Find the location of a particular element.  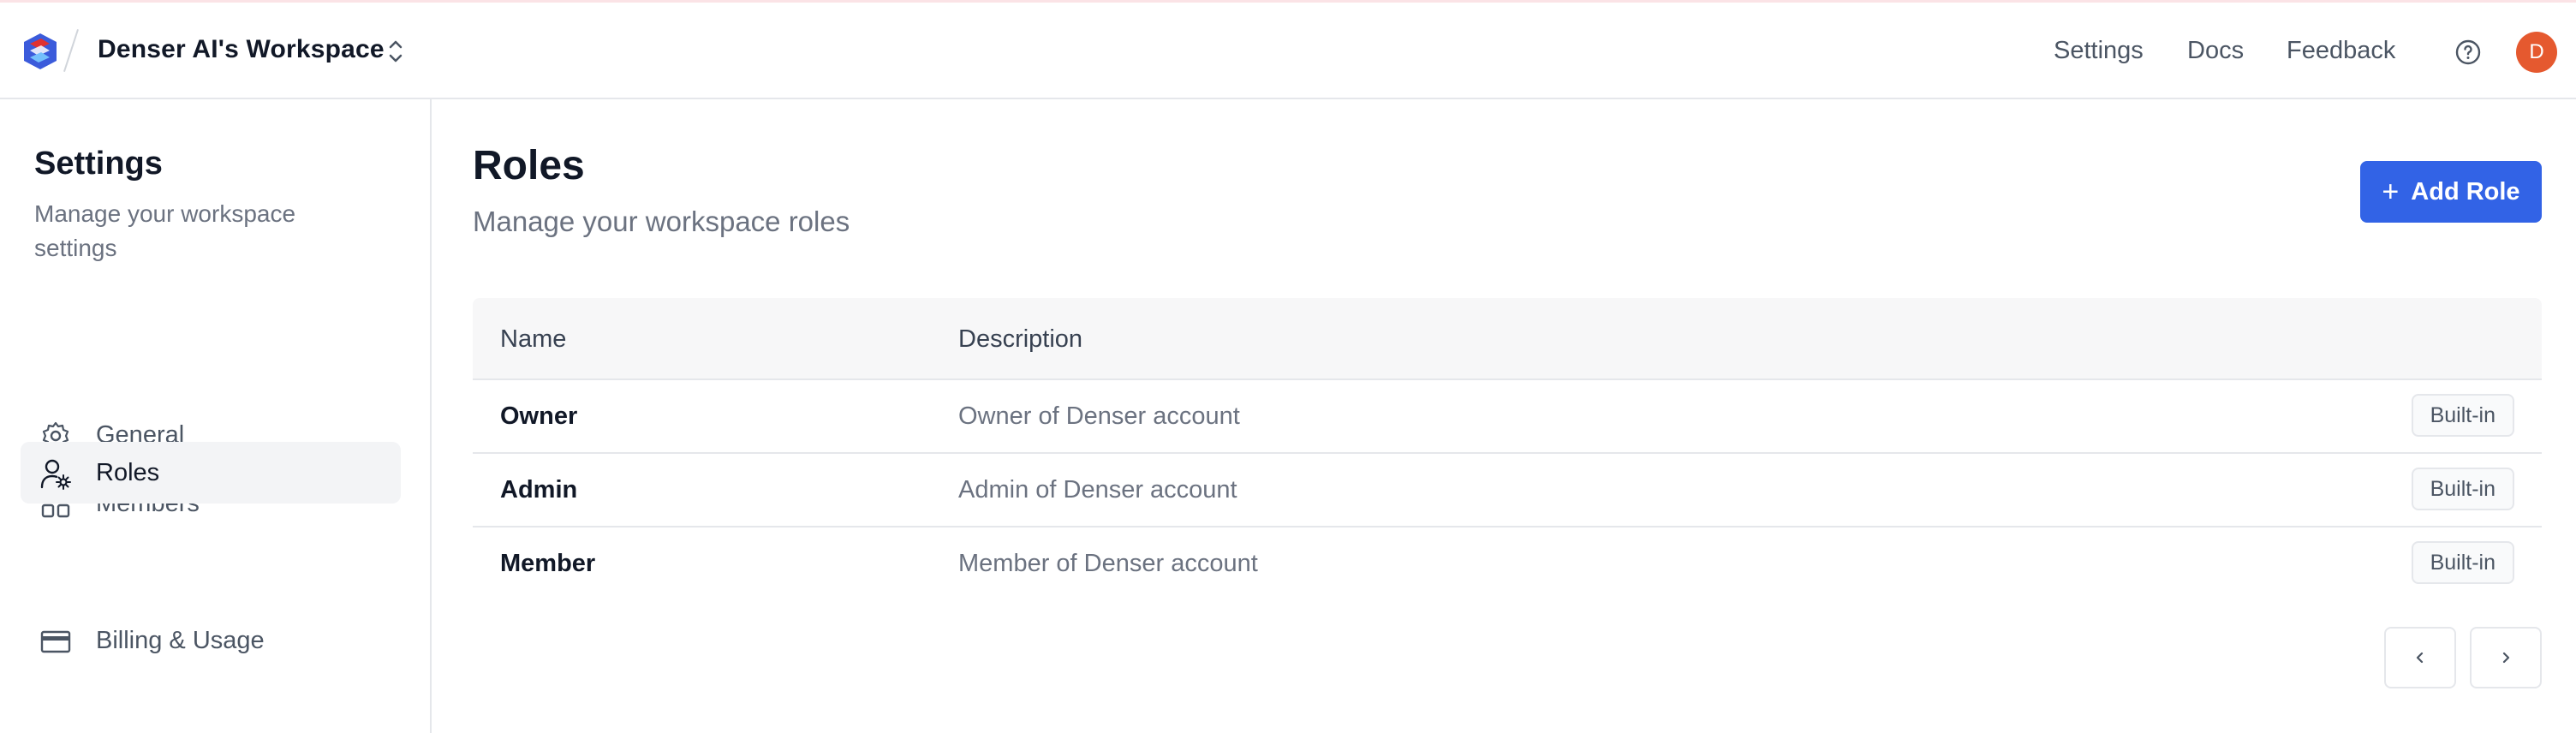

chevron-left-icon is located at coordinates (2420, 658).